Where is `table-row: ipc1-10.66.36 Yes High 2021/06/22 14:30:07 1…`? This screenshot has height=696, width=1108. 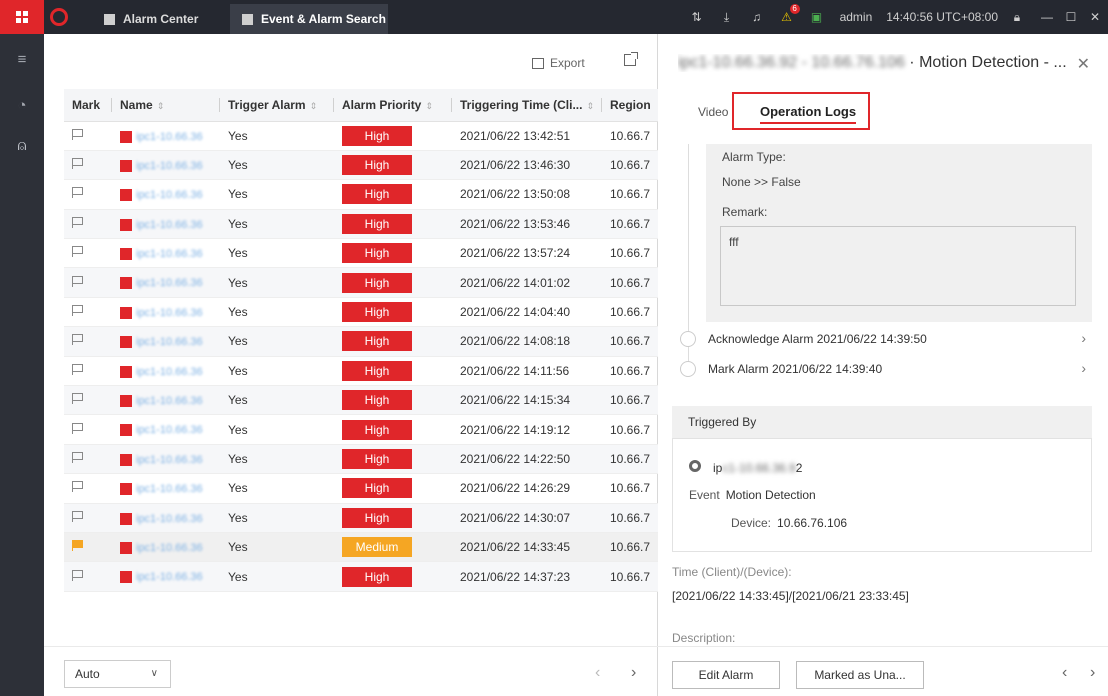 table-row: ipc1-10.66.36 Yes High 2021/06/22 14:30:07 1… is located at coordinates (361, 518).